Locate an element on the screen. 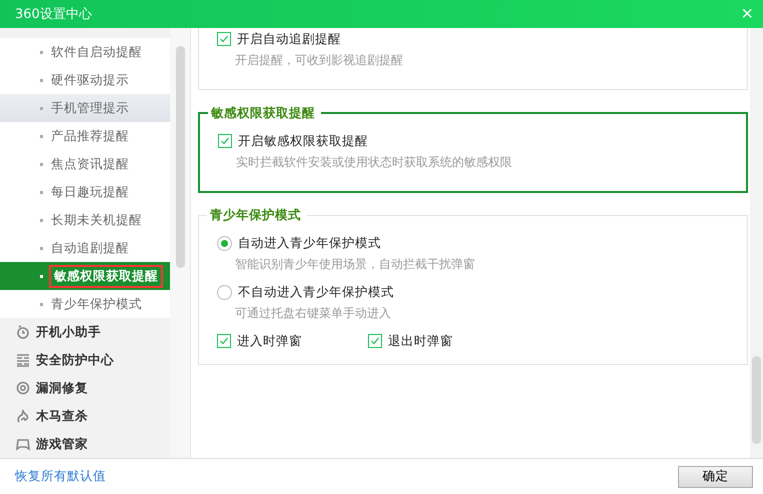 The height and width of the screenshot is (494, 763). option-label: 不自动进入青少年保护模式 is located at coordinates (316, 292).